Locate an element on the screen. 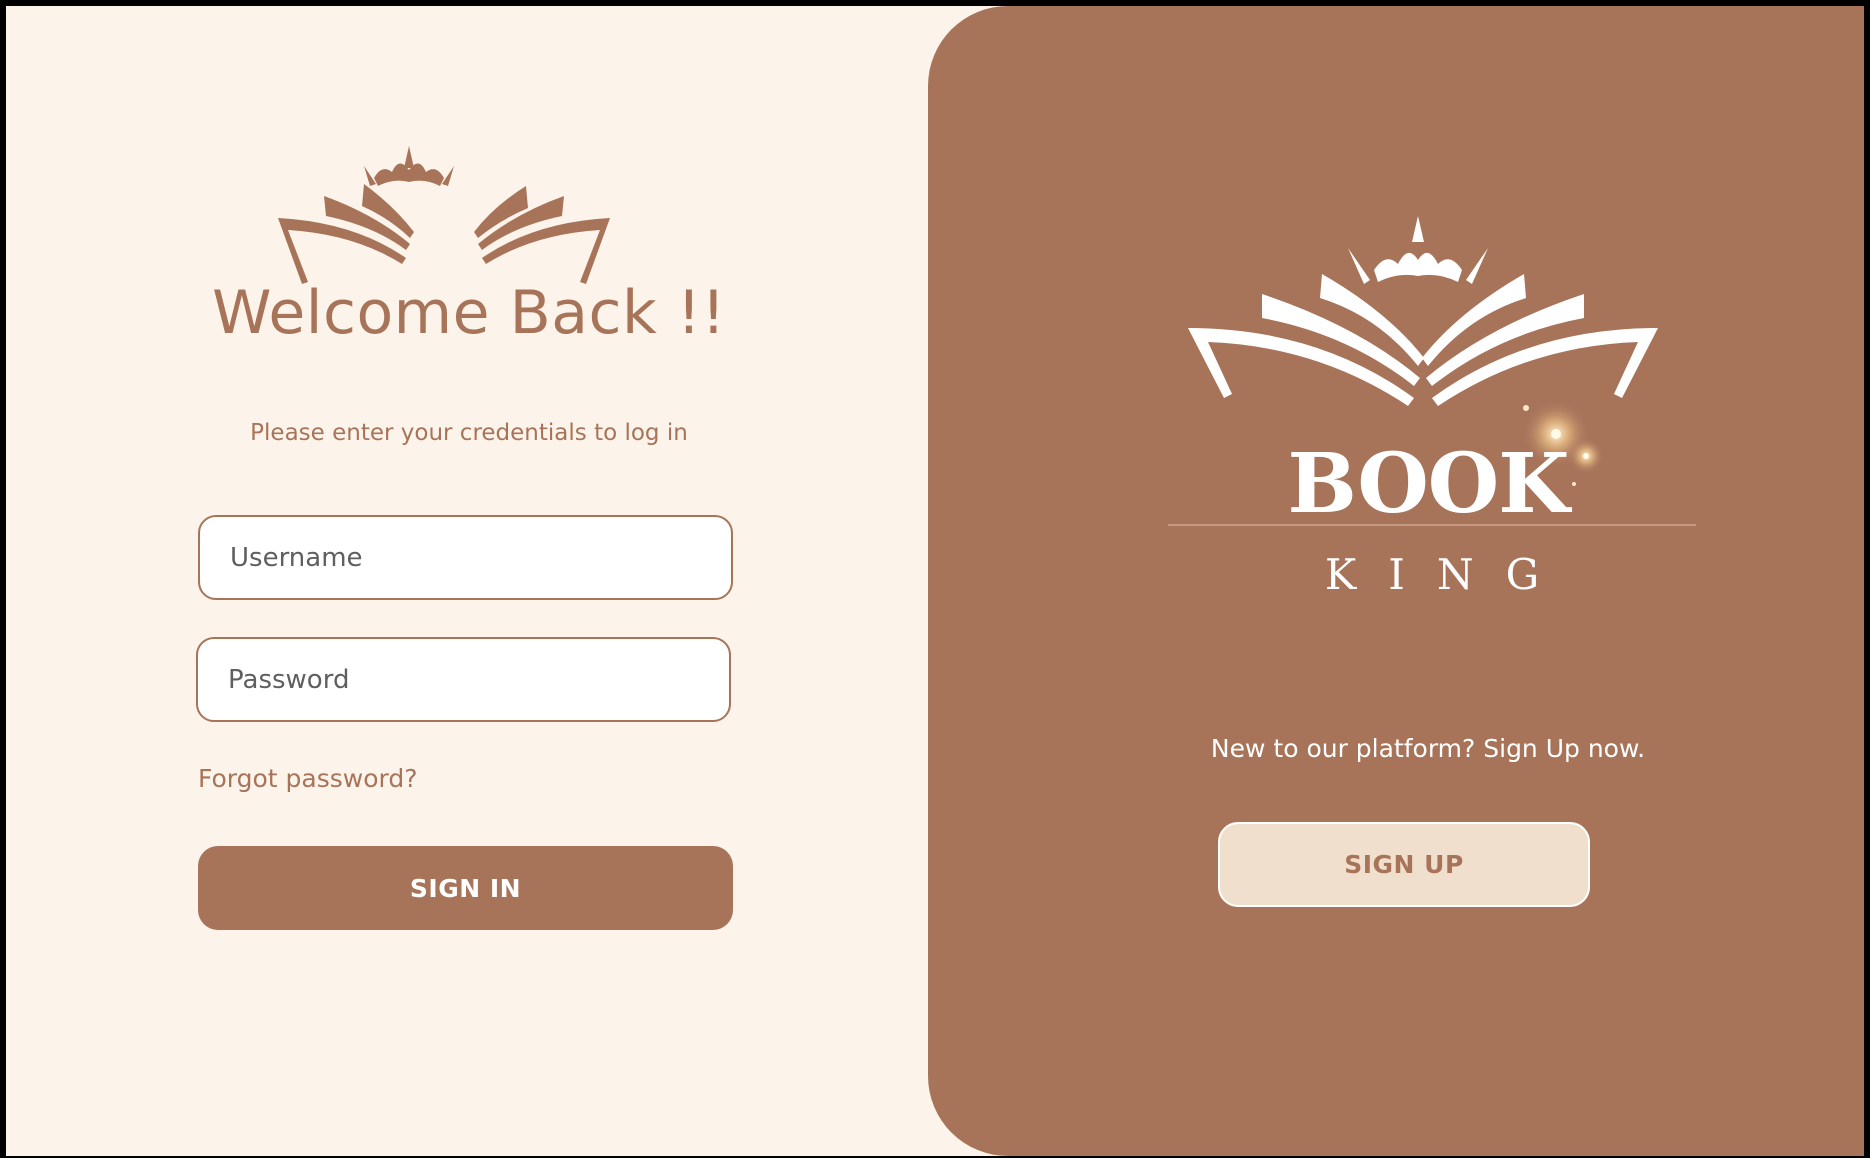  sign-up-button: SIGN UP is located at coordinates (1404, 864).